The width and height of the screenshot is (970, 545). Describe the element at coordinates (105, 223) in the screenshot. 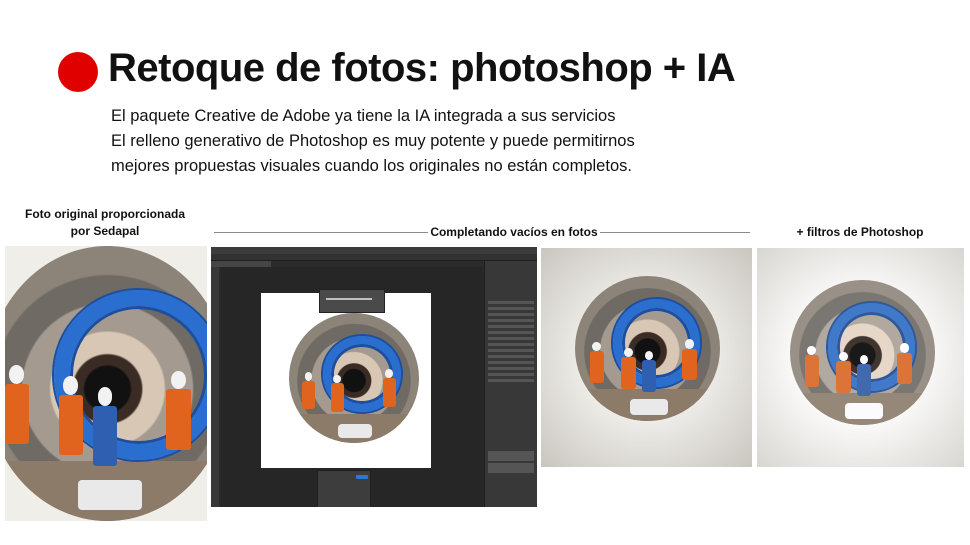

I see `caption-original: Foto original proporcionada por Sedapal` at that location.